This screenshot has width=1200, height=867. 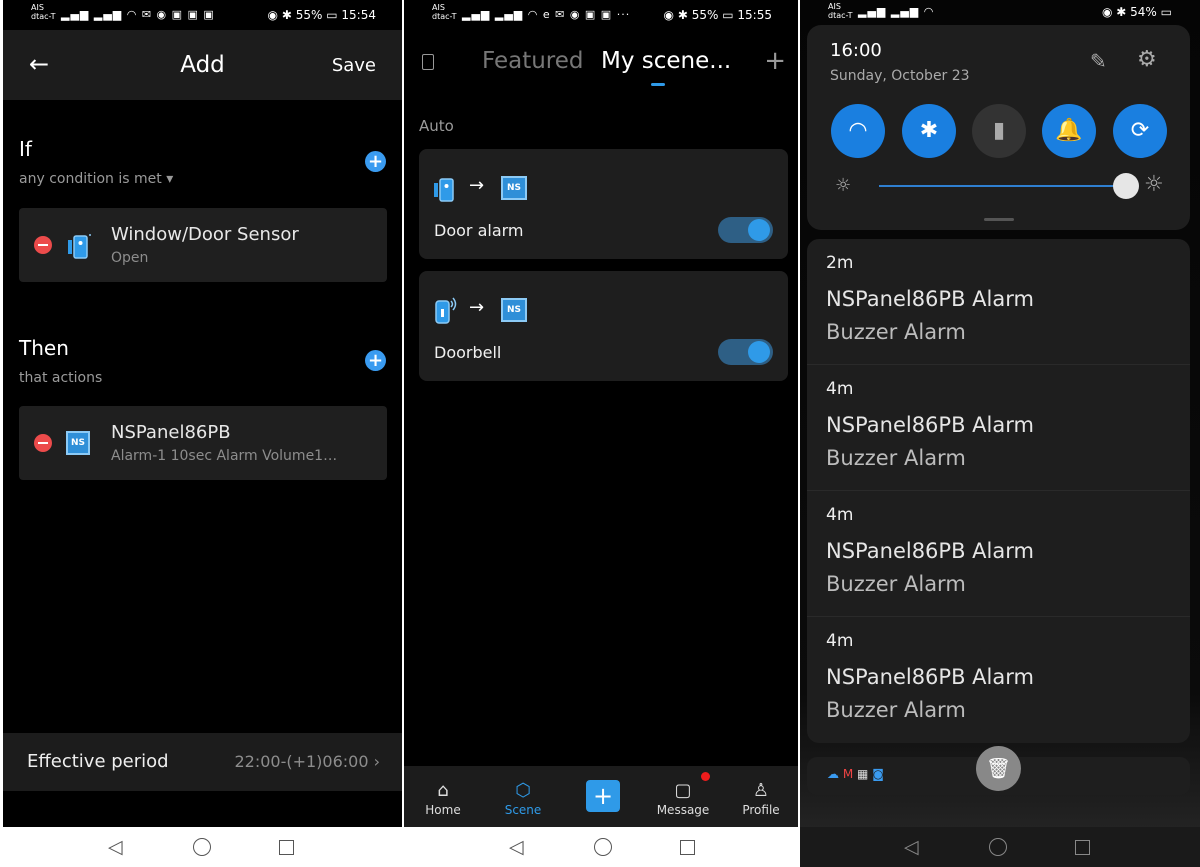 I want to click on expand-handle, so click(x=999, y=219).